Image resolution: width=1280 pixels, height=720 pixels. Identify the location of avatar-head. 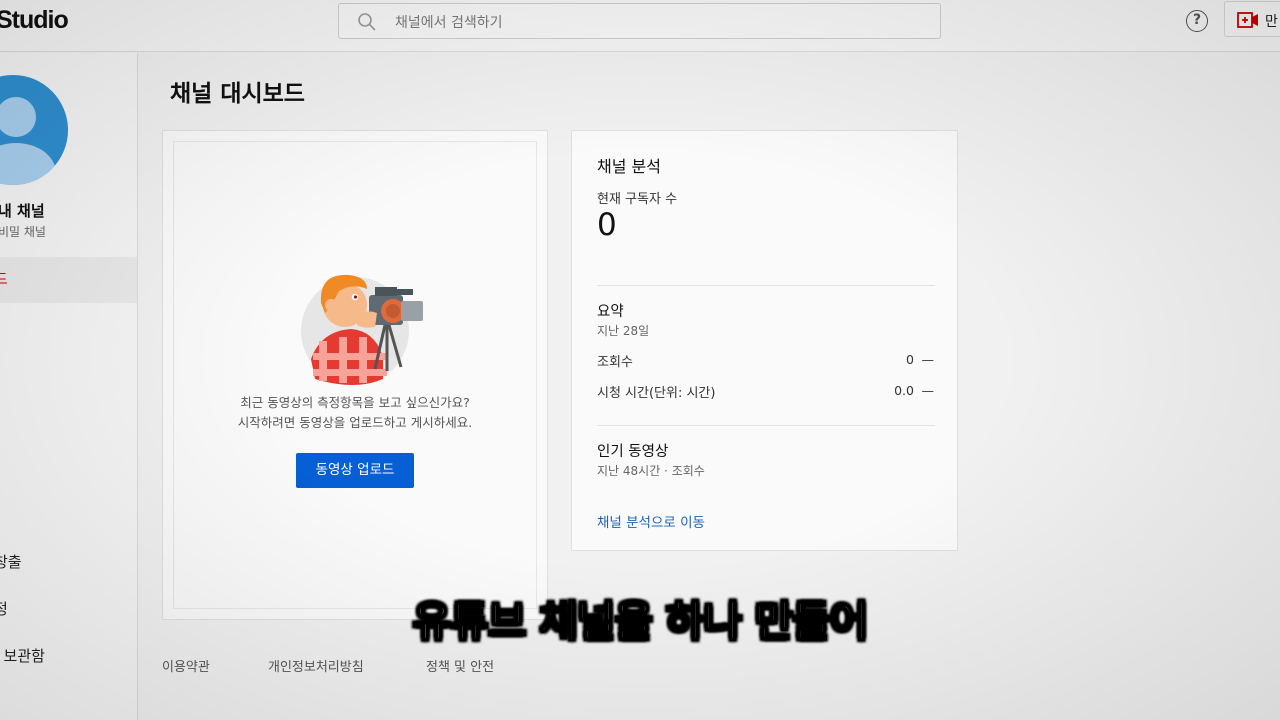
(18, 117).